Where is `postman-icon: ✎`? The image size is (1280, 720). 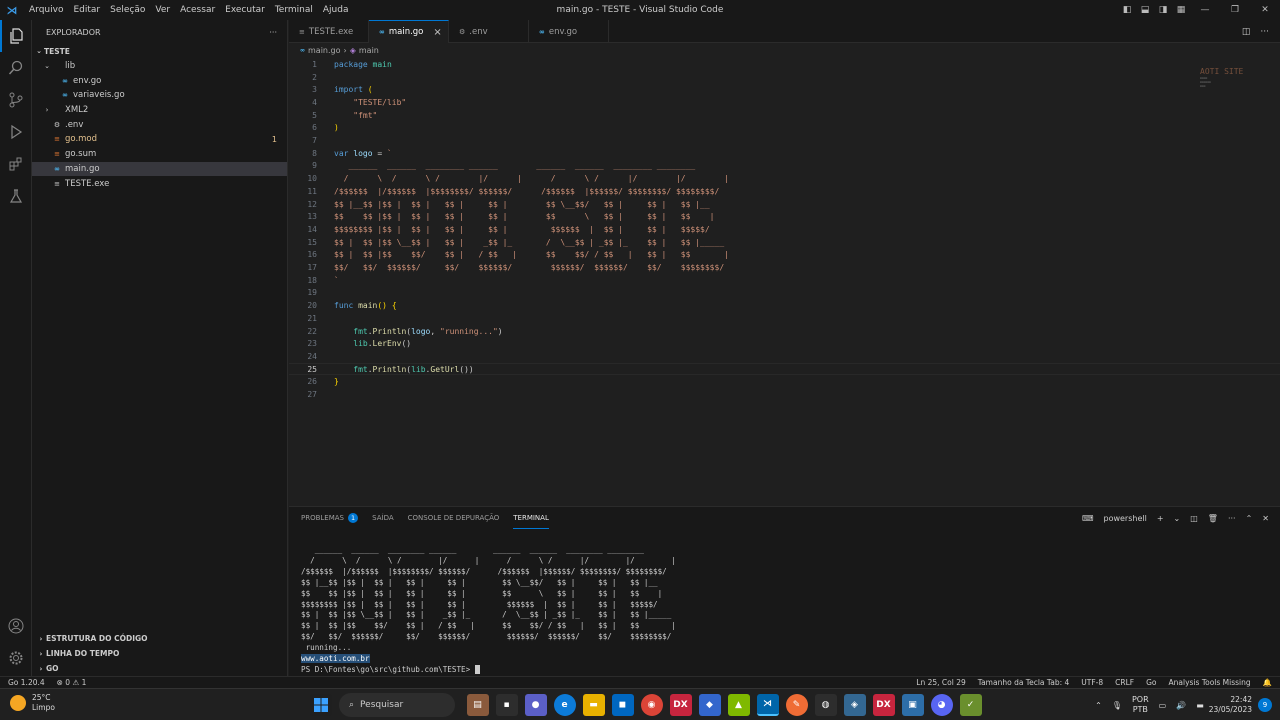
postman-icon: ✎ is located at coordinates (796, 705).